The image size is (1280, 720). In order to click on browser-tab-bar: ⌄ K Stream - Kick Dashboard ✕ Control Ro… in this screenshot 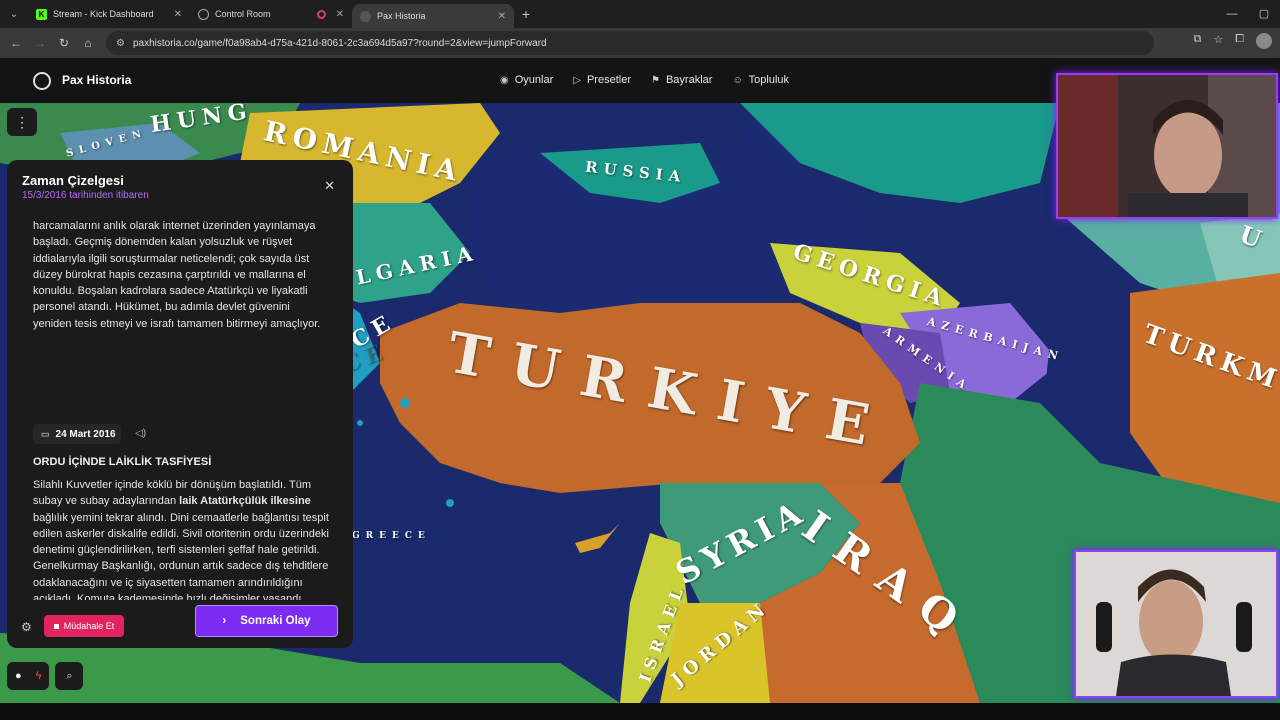, I will do `click(640, 14)`.